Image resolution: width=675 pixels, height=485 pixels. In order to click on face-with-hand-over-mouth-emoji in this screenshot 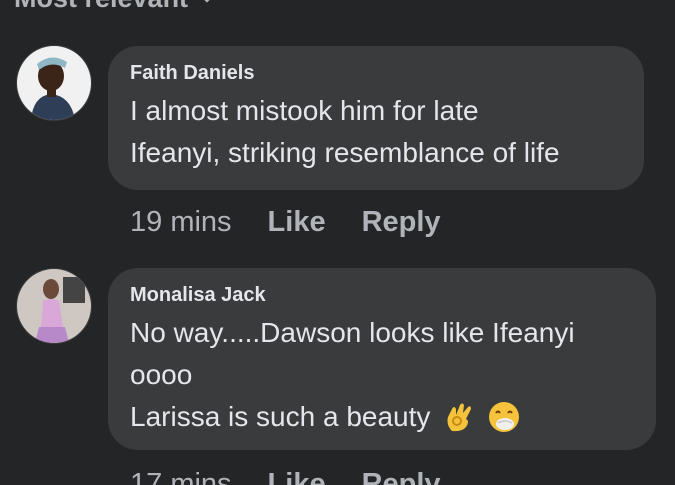, I will do `click(503, 417)`.